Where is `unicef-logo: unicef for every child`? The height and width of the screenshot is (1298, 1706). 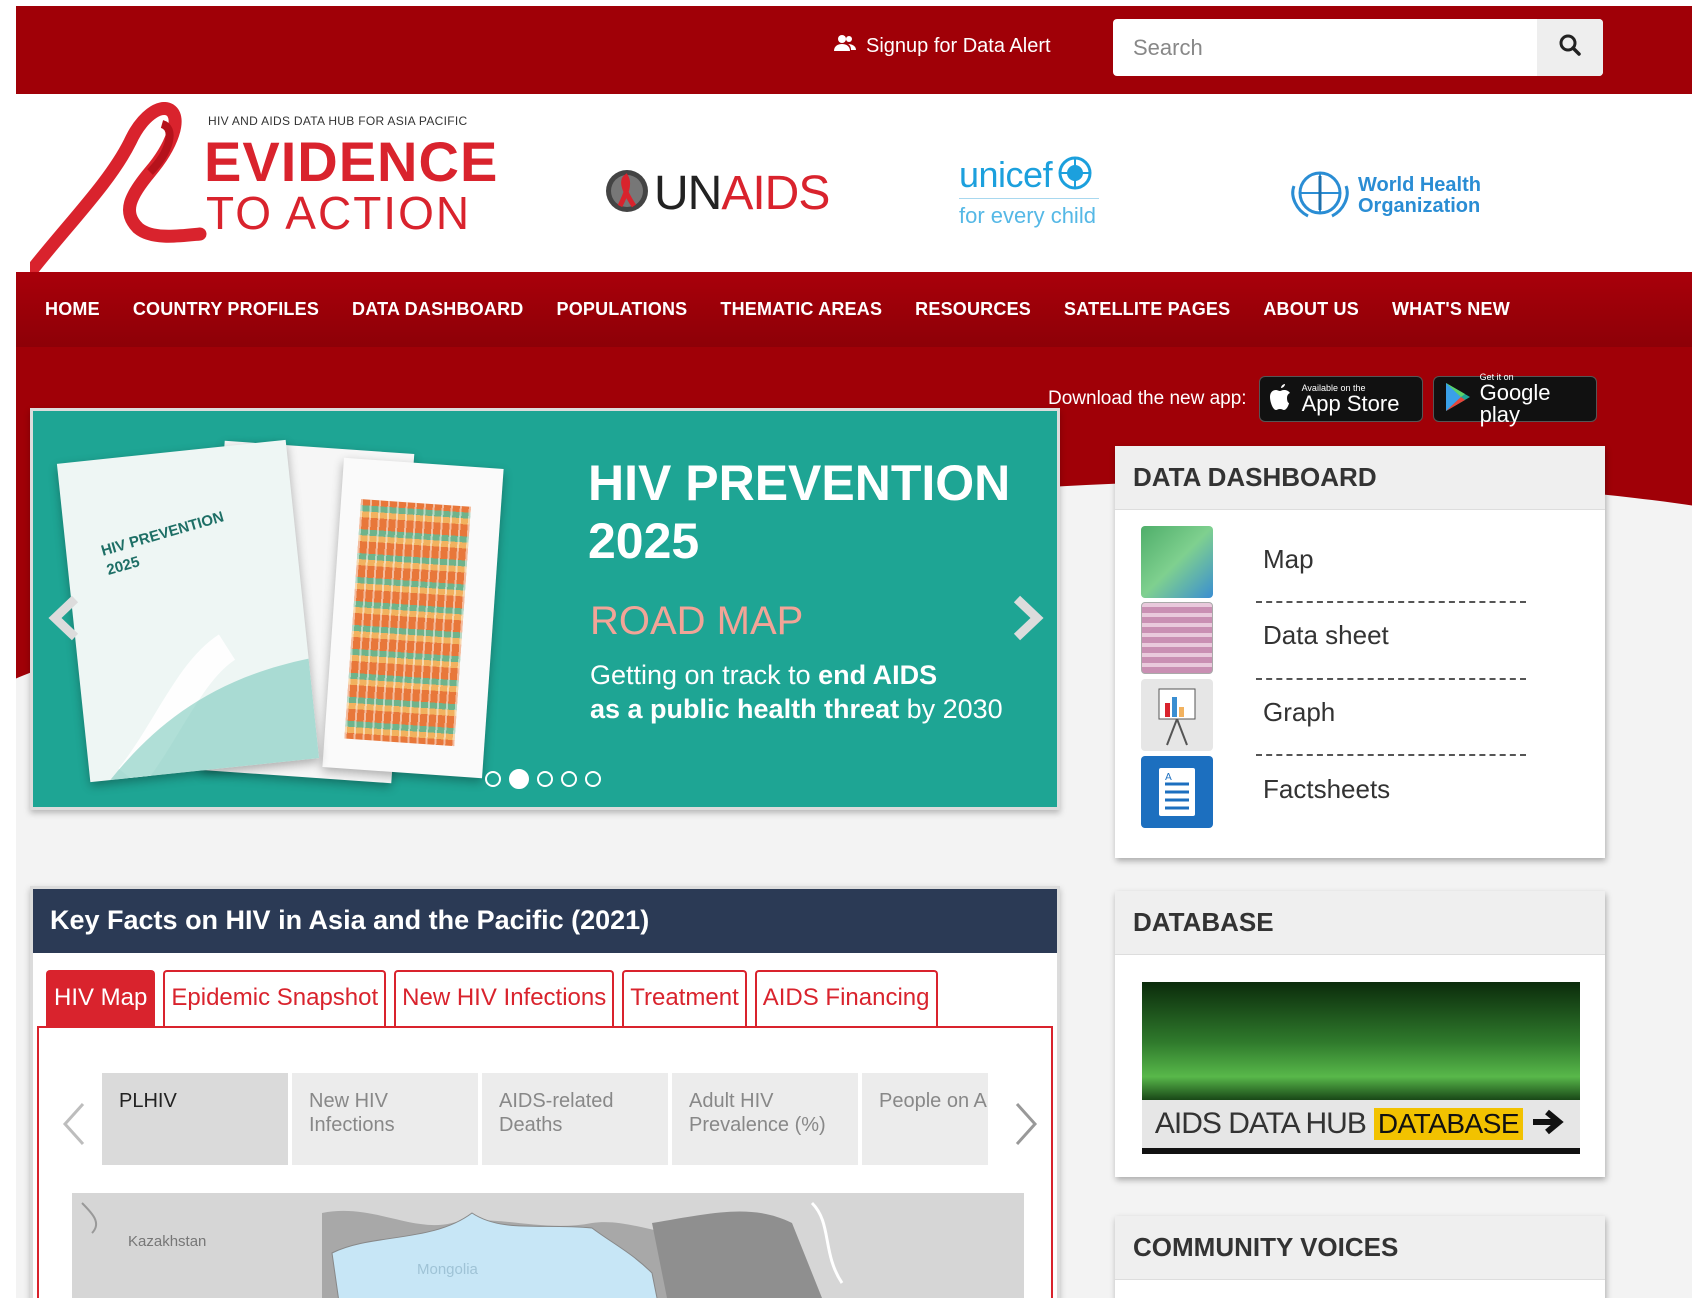
unicef-logo: unicef for every child is located at coordinates (1029, 191).